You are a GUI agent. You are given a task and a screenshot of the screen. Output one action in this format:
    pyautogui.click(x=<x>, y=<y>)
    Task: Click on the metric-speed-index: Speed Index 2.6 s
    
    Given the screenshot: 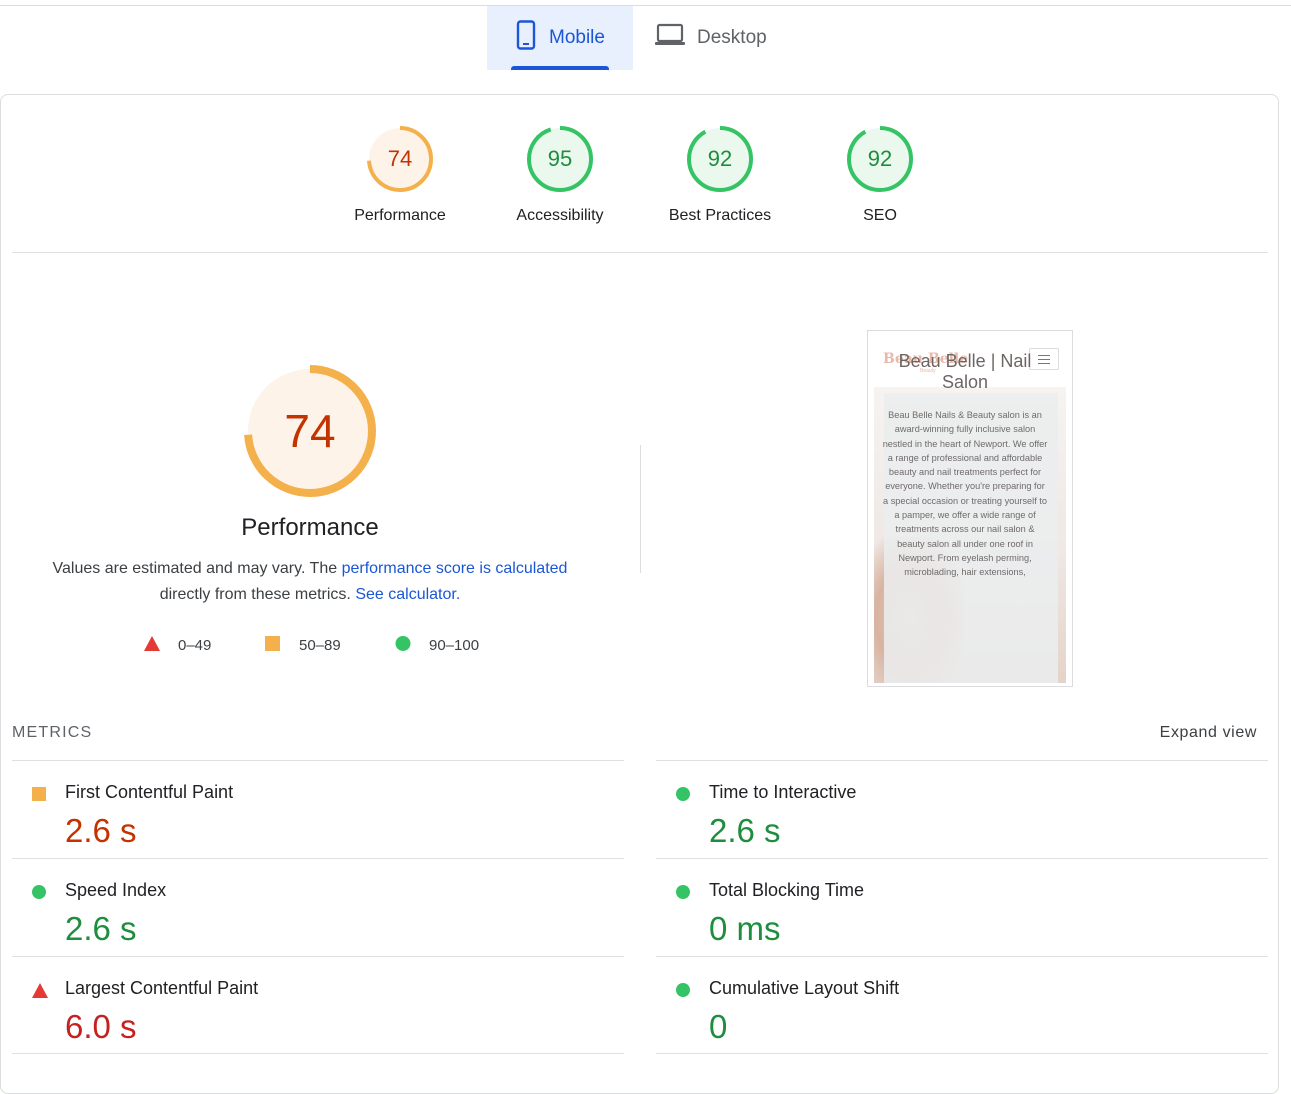 What is the action you would take?
    pyautogui.click(x=312, y=911)
    